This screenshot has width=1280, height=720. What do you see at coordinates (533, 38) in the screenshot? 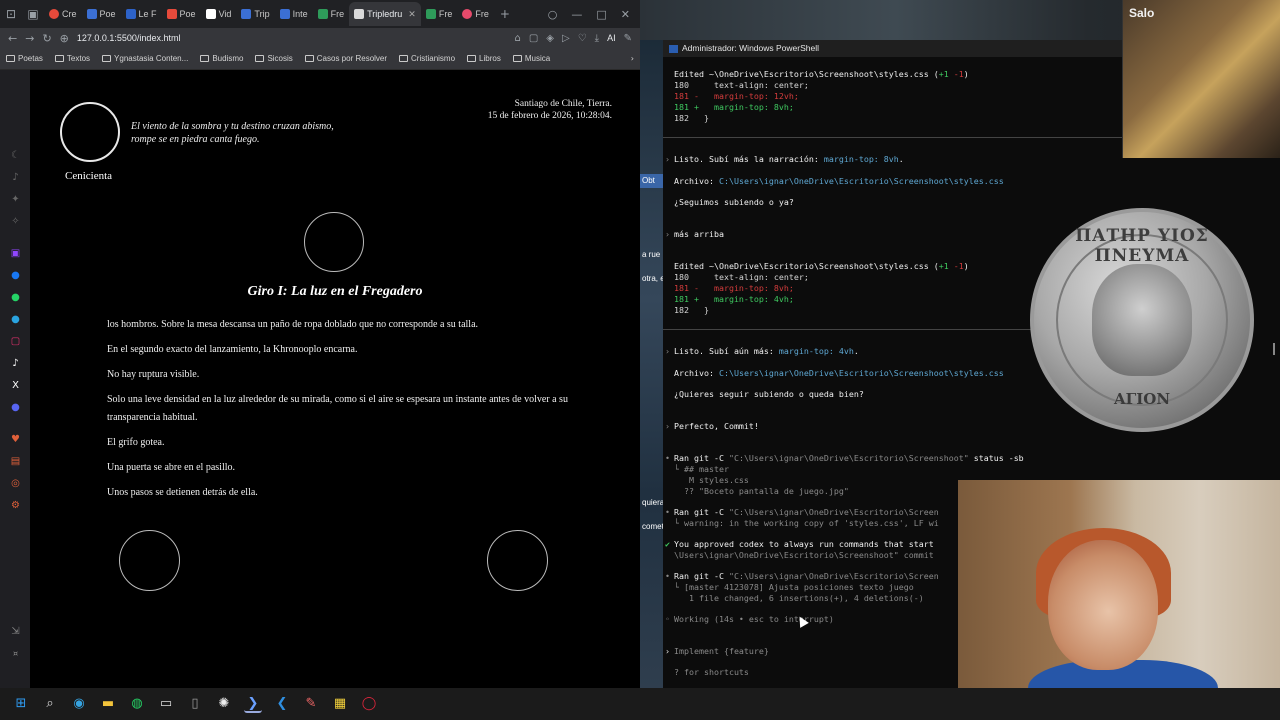
I see `split-screen-icon: ▢` at bounding box center [533, 38].